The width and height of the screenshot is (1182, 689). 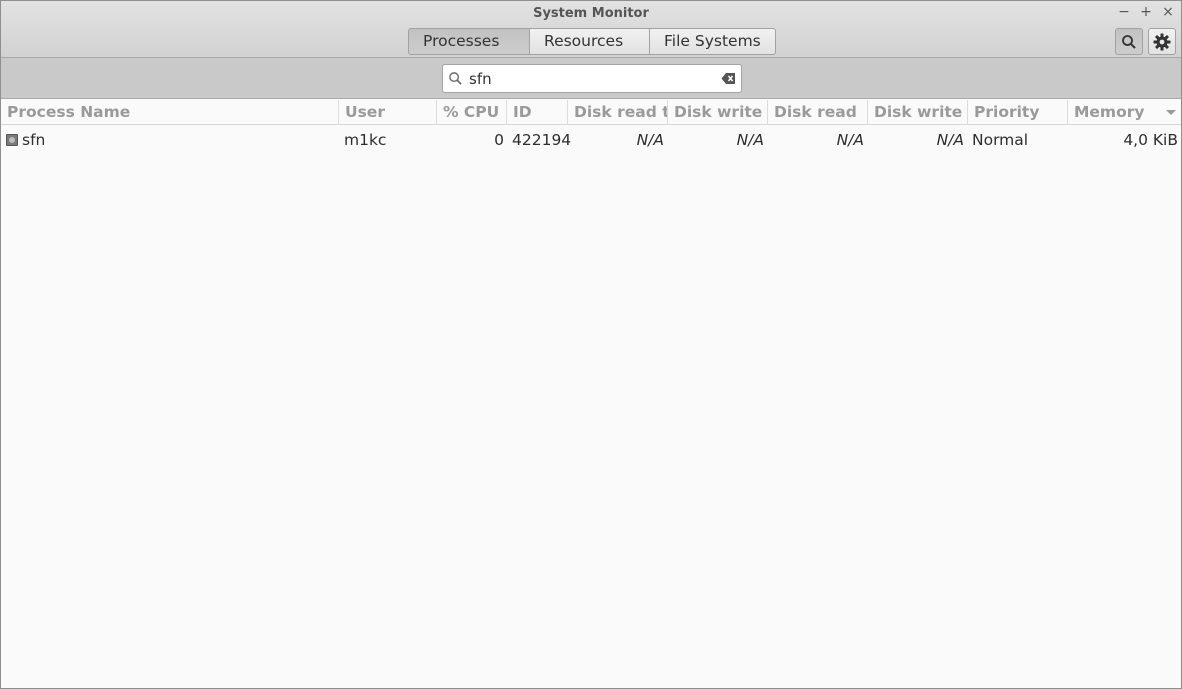 I want to click on tab-resources: Resources, so click(x=590, y=41).